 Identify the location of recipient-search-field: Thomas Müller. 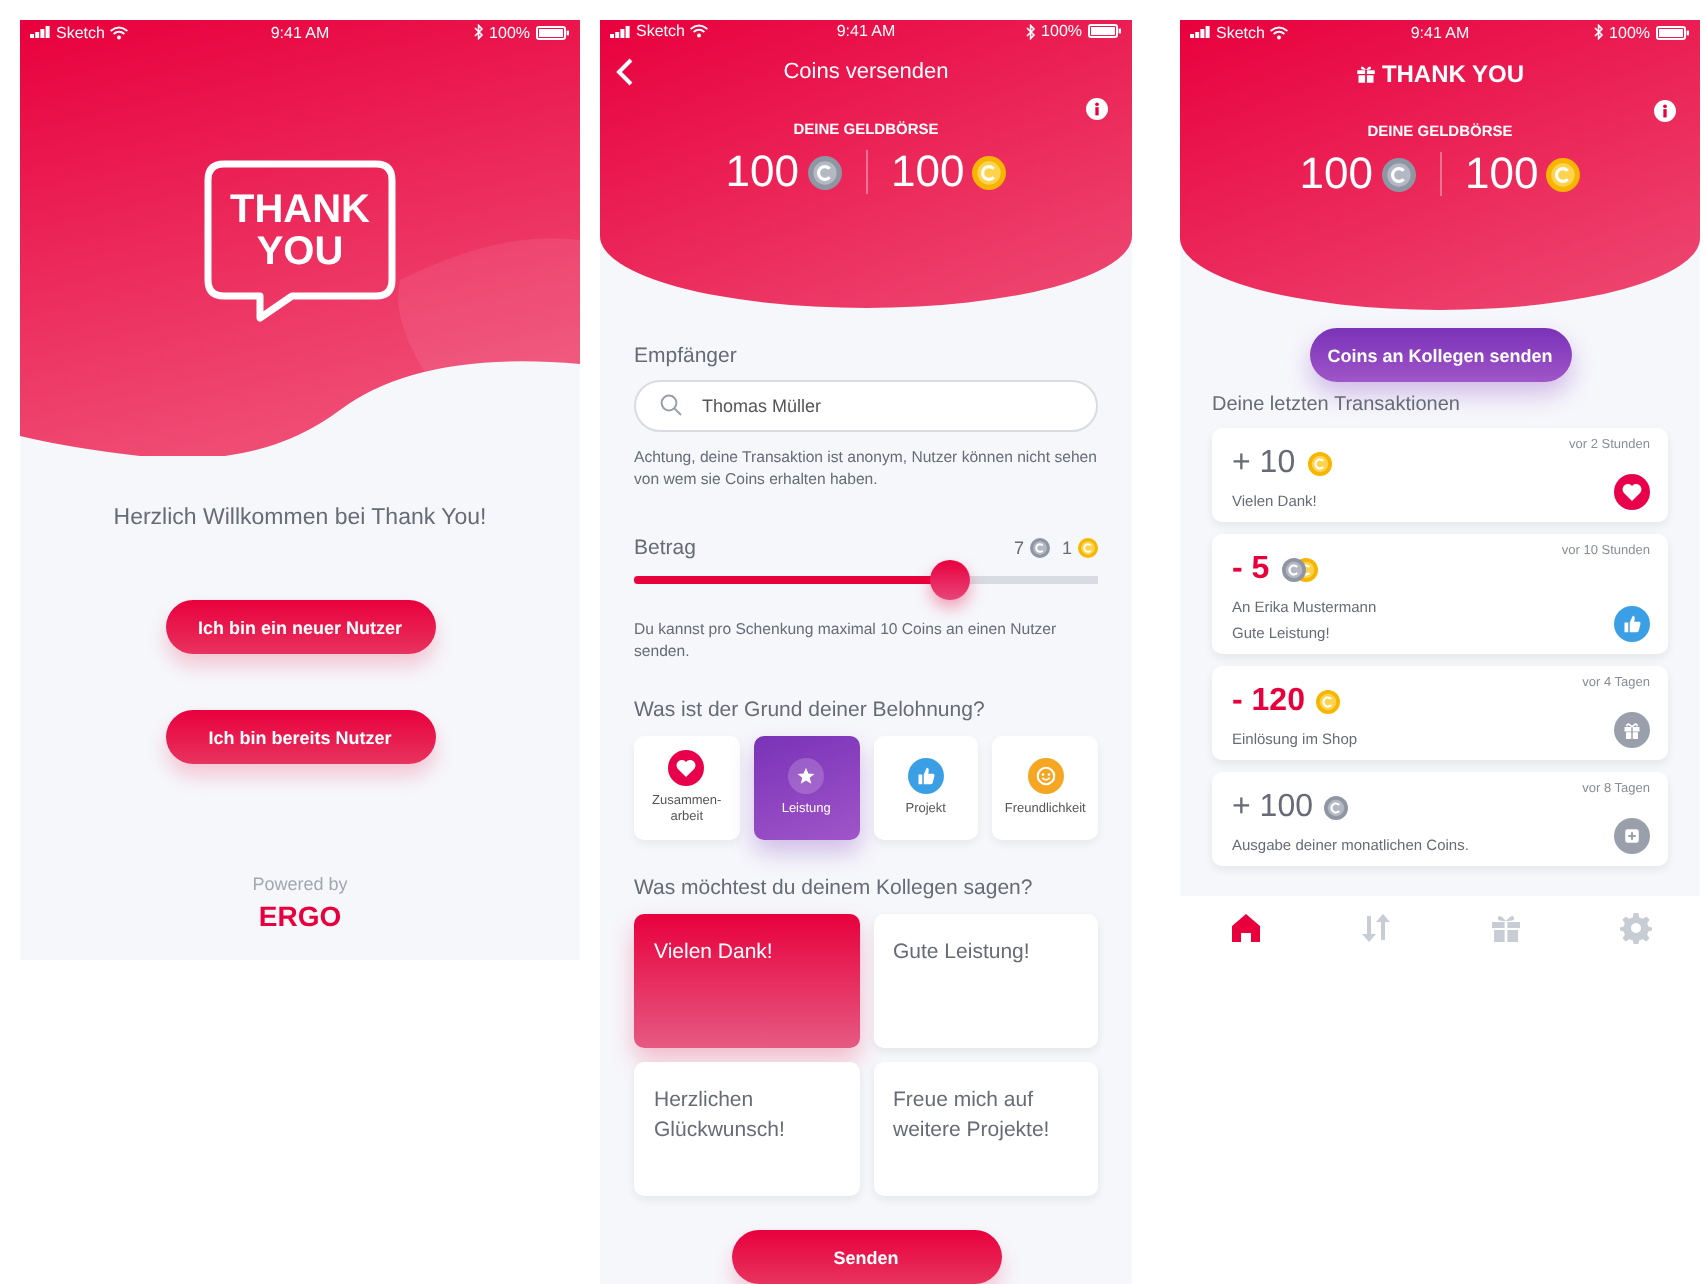
(866, 406).